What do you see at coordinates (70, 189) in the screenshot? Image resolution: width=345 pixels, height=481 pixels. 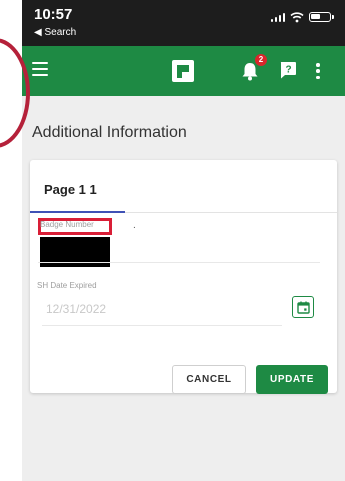 I see `tab-page-1-1: Page 1 1` at bounding box center [70, 189].